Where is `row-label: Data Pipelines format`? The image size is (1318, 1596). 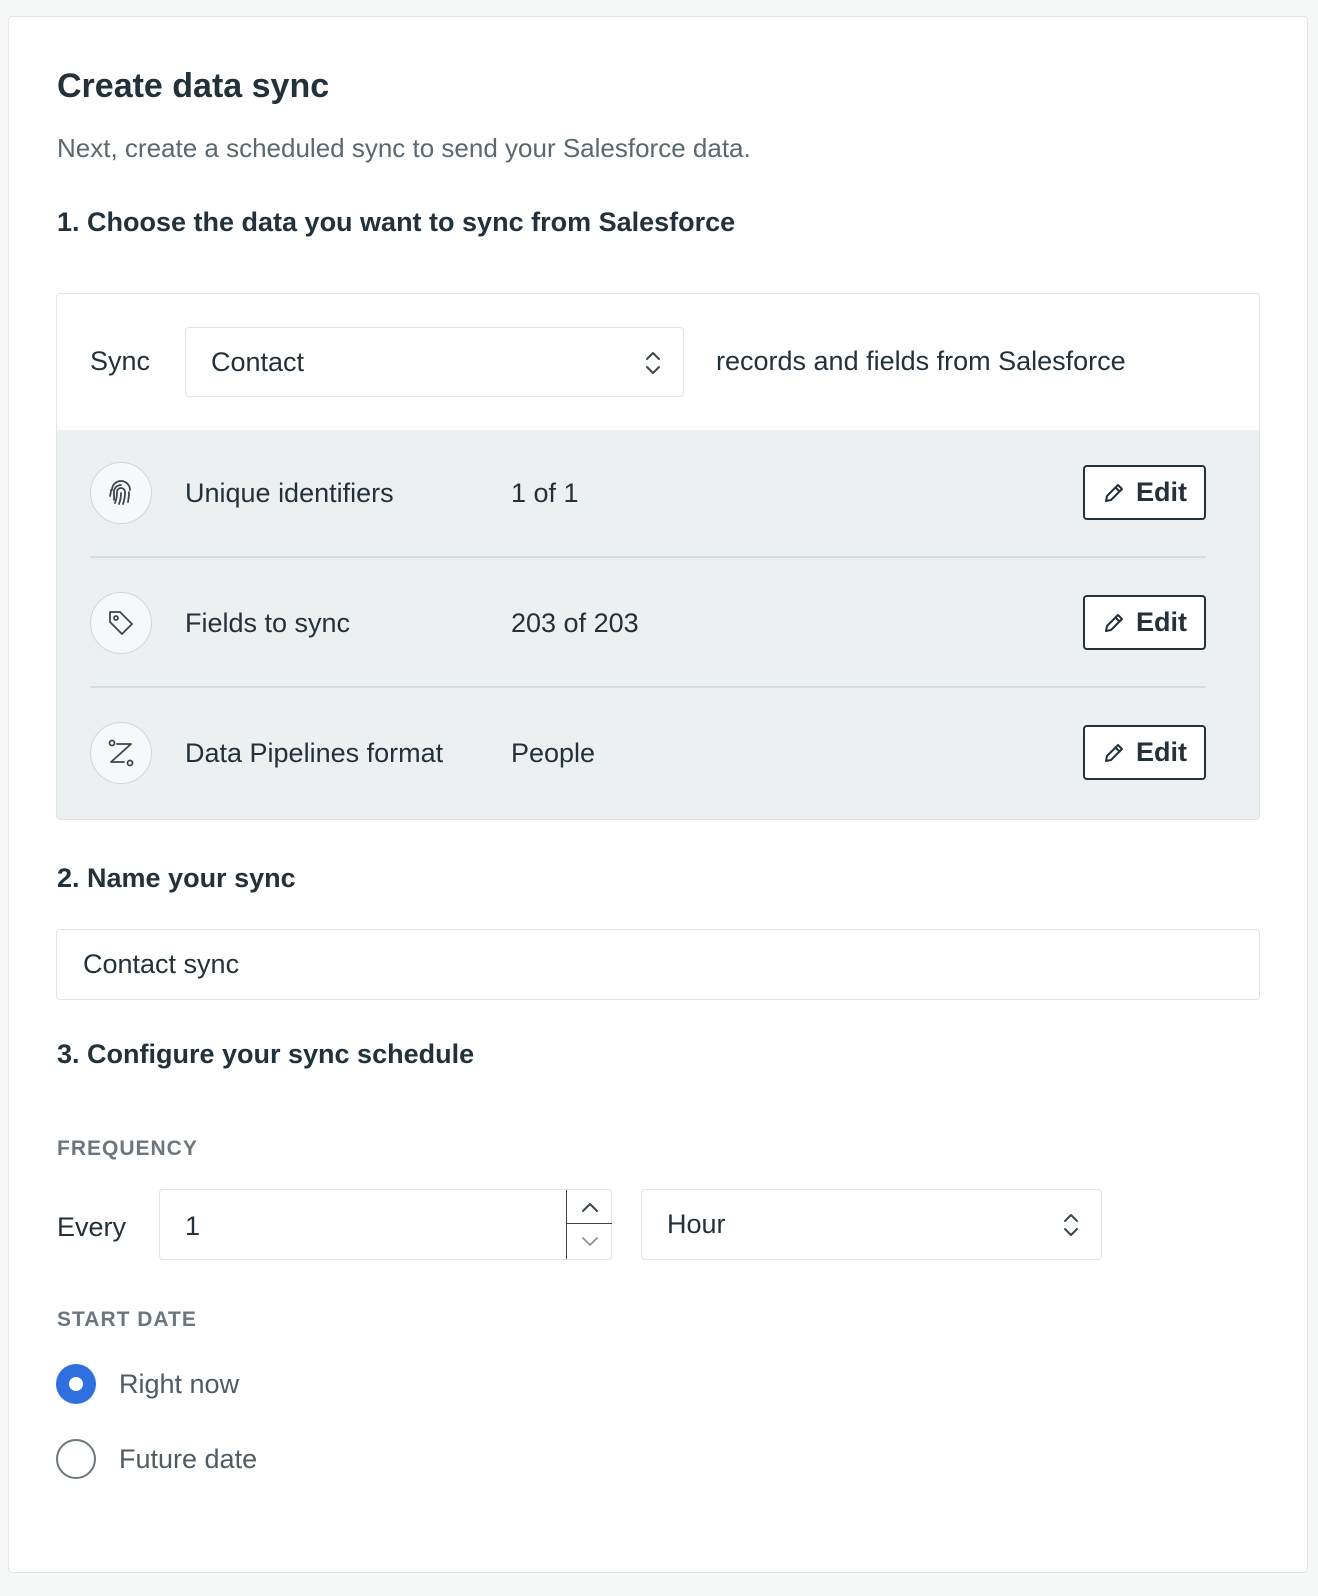
row-label: Data Pipelines format is located at coordinates (314, 753).